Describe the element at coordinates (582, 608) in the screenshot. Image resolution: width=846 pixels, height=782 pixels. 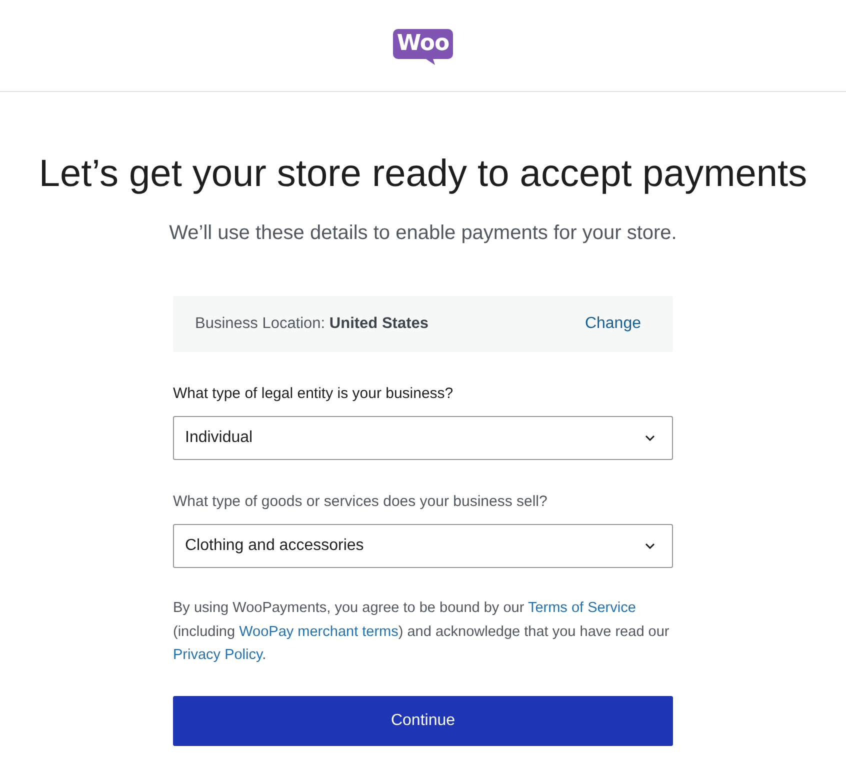
I see `terms-link: Terms of Service` at that location.